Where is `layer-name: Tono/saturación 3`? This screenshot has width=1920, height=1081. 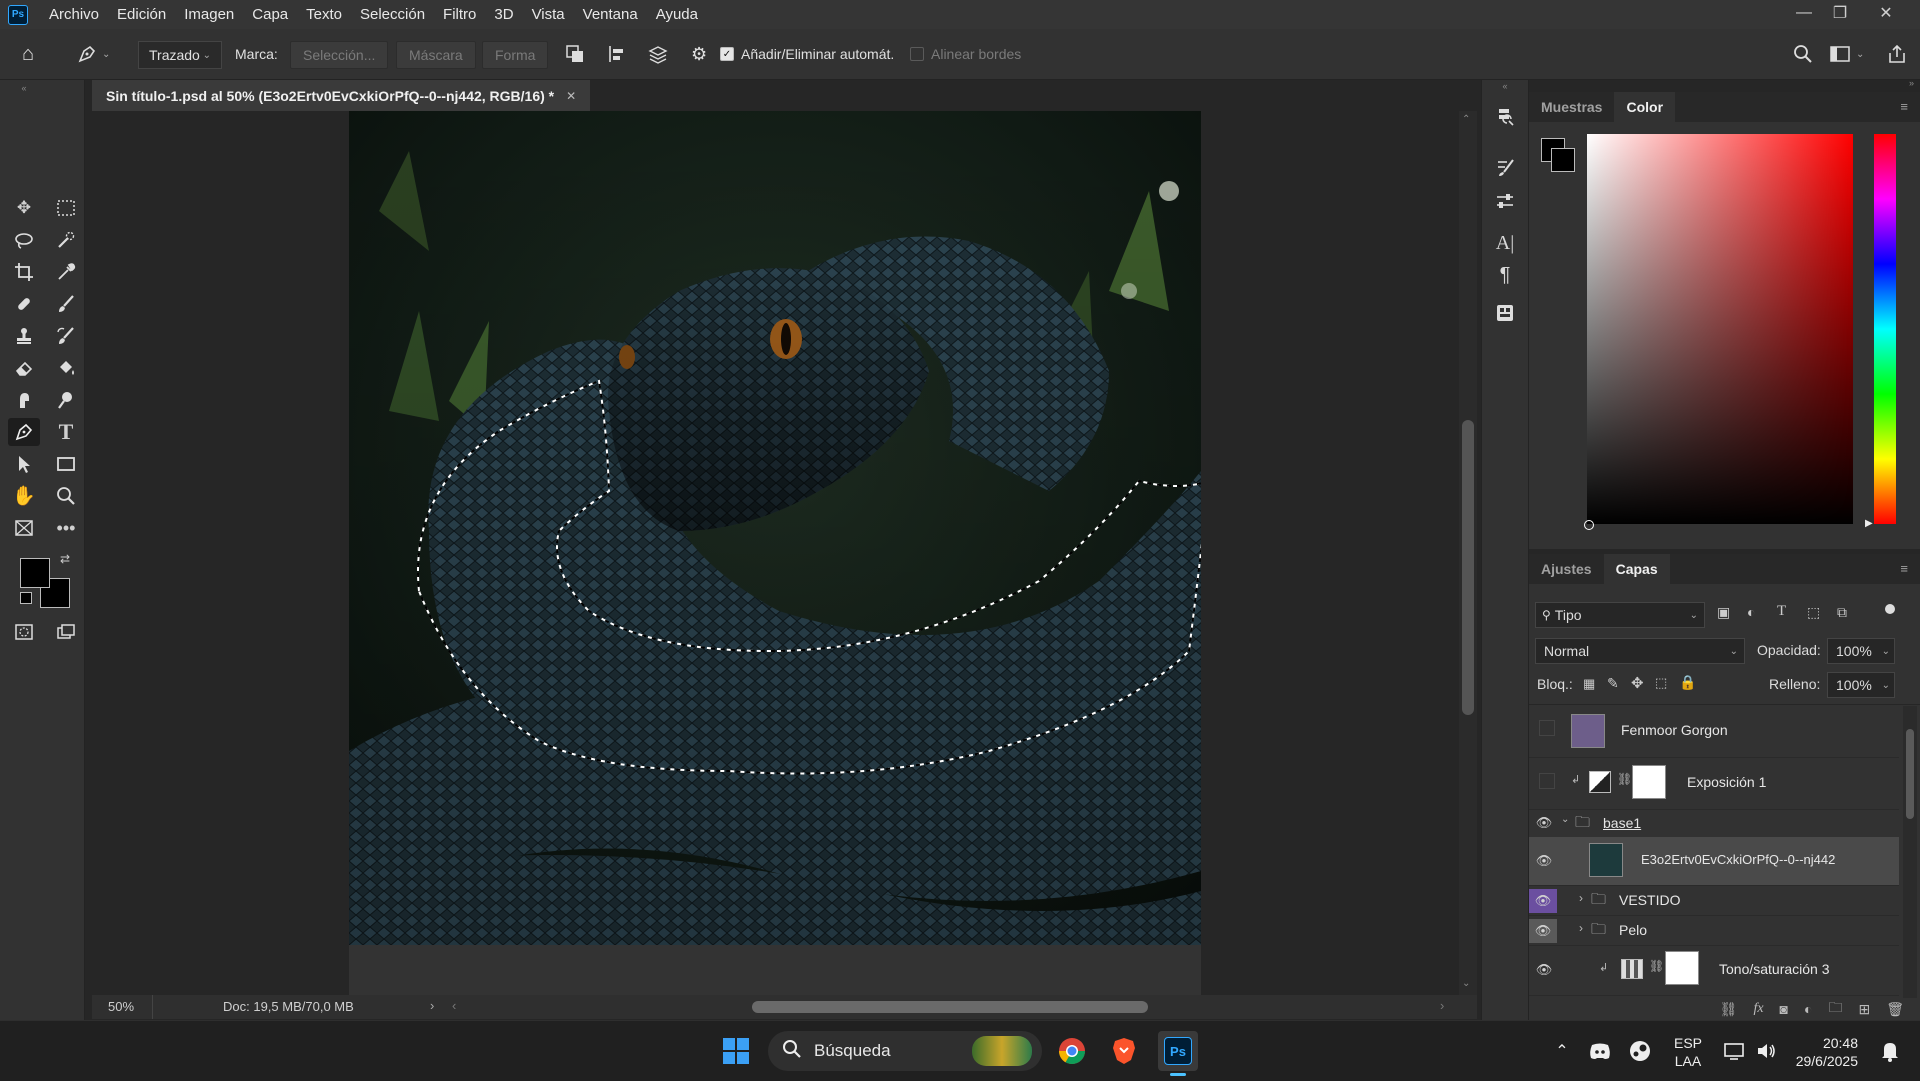
layer-name: Tono/saturación 3 is located at coordinates (1774, 969).